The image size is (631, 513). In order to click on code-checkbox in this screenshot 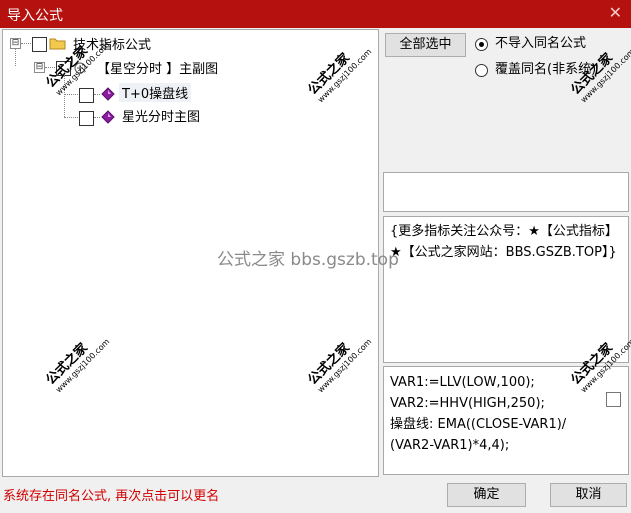, I will do `click(613, 399)`.